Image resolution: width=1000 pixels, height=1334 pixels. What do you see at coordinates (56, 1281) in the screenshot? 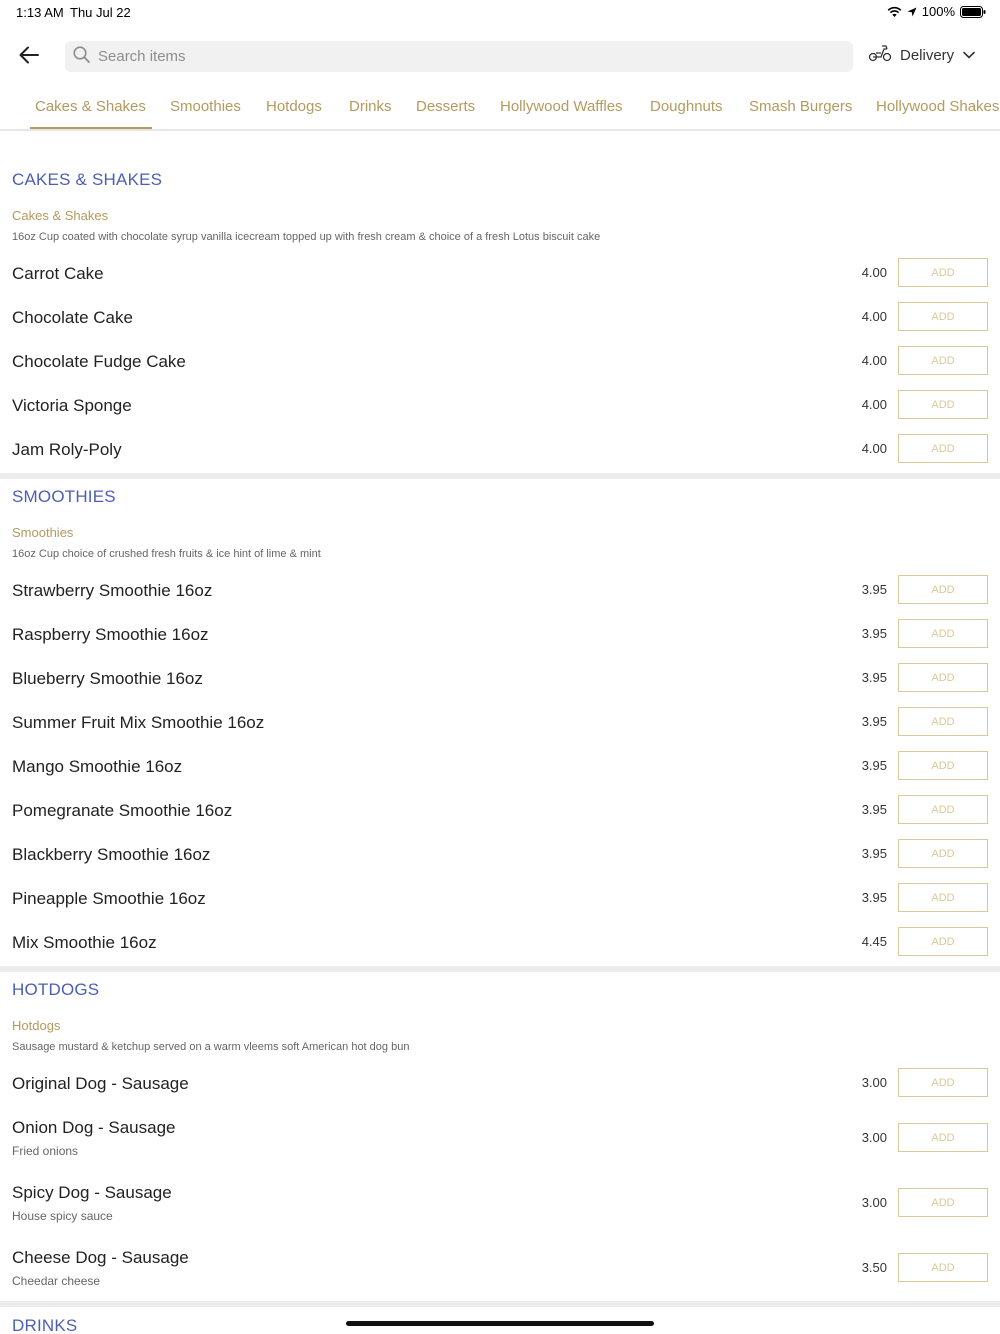
I see `menu-item-note: Cheedar cheese` at bounding box center [56, 1281].